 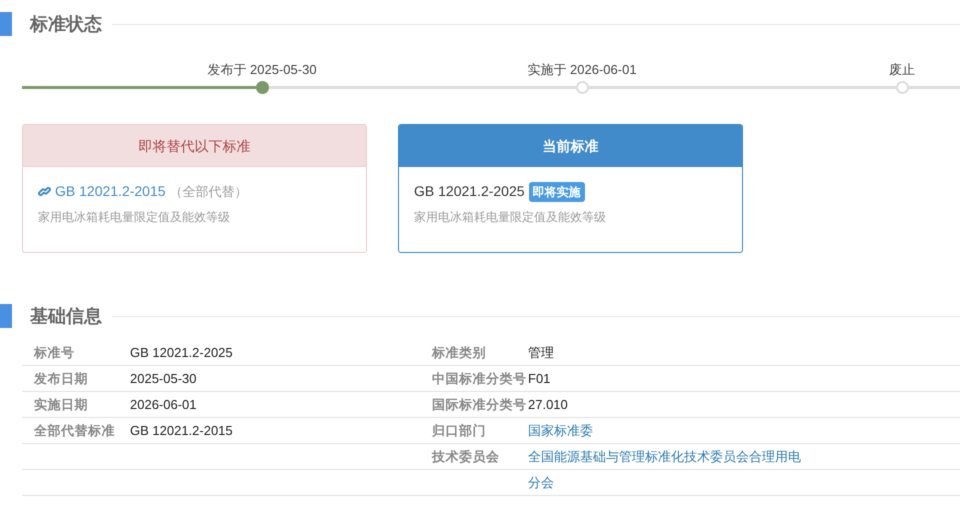 What do you see at coordinates (668, 470) in the screenshot?
I see `field-link: 全国能源基础与管理标准化技术委员会合理用电分会` at bounding box center [668, 470].